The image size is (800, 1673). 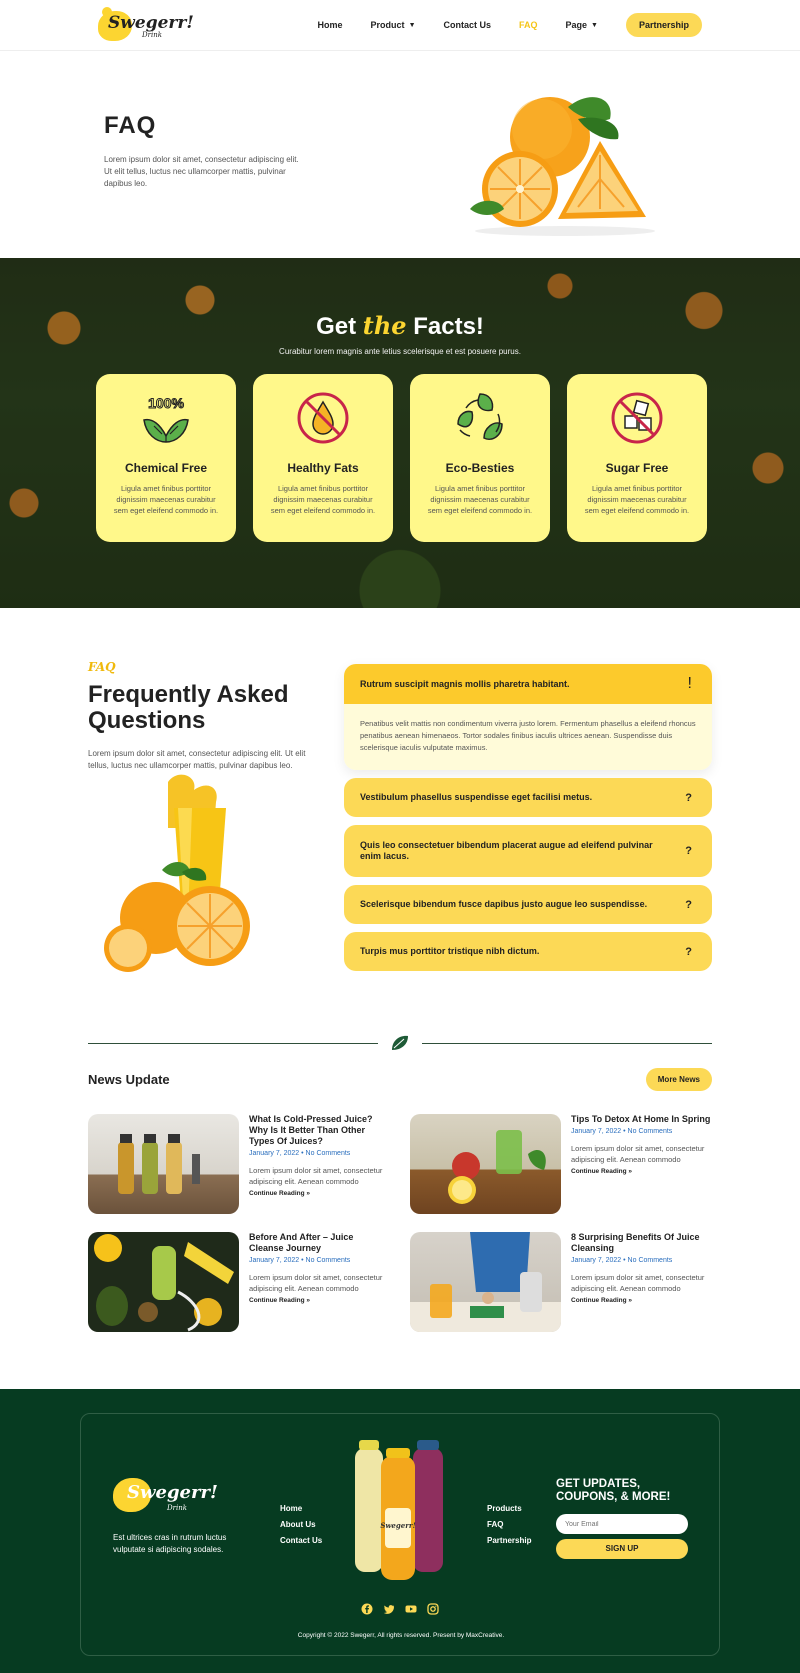 I want to click on nav-faq: FAQ, so click(x=528, y=25).